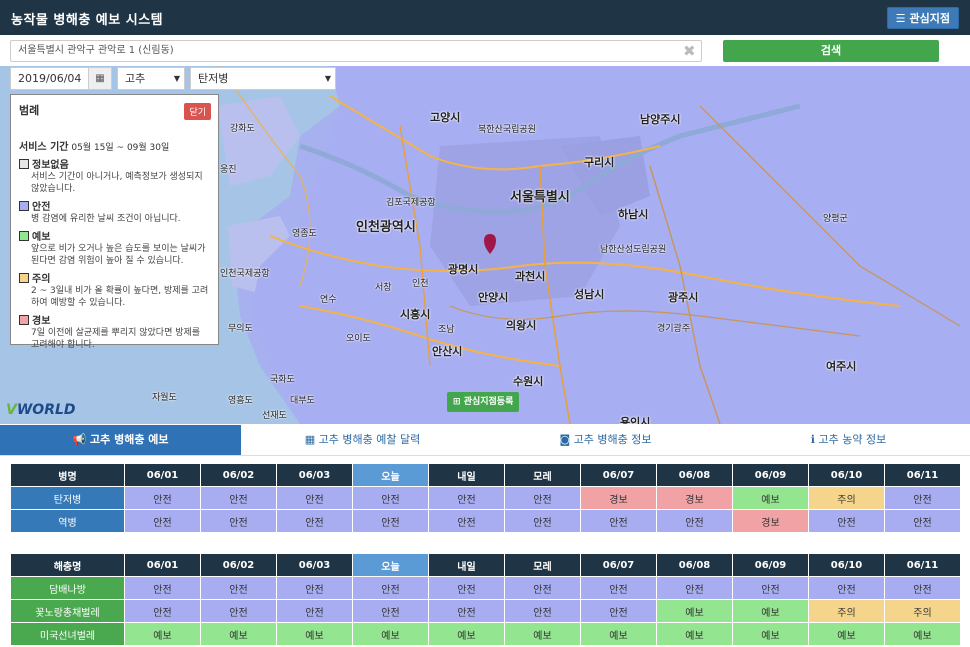 This screenshot has height=647, width=970. I want to click on map-label-gwangmyeong: 광명시, so click(463, 269).